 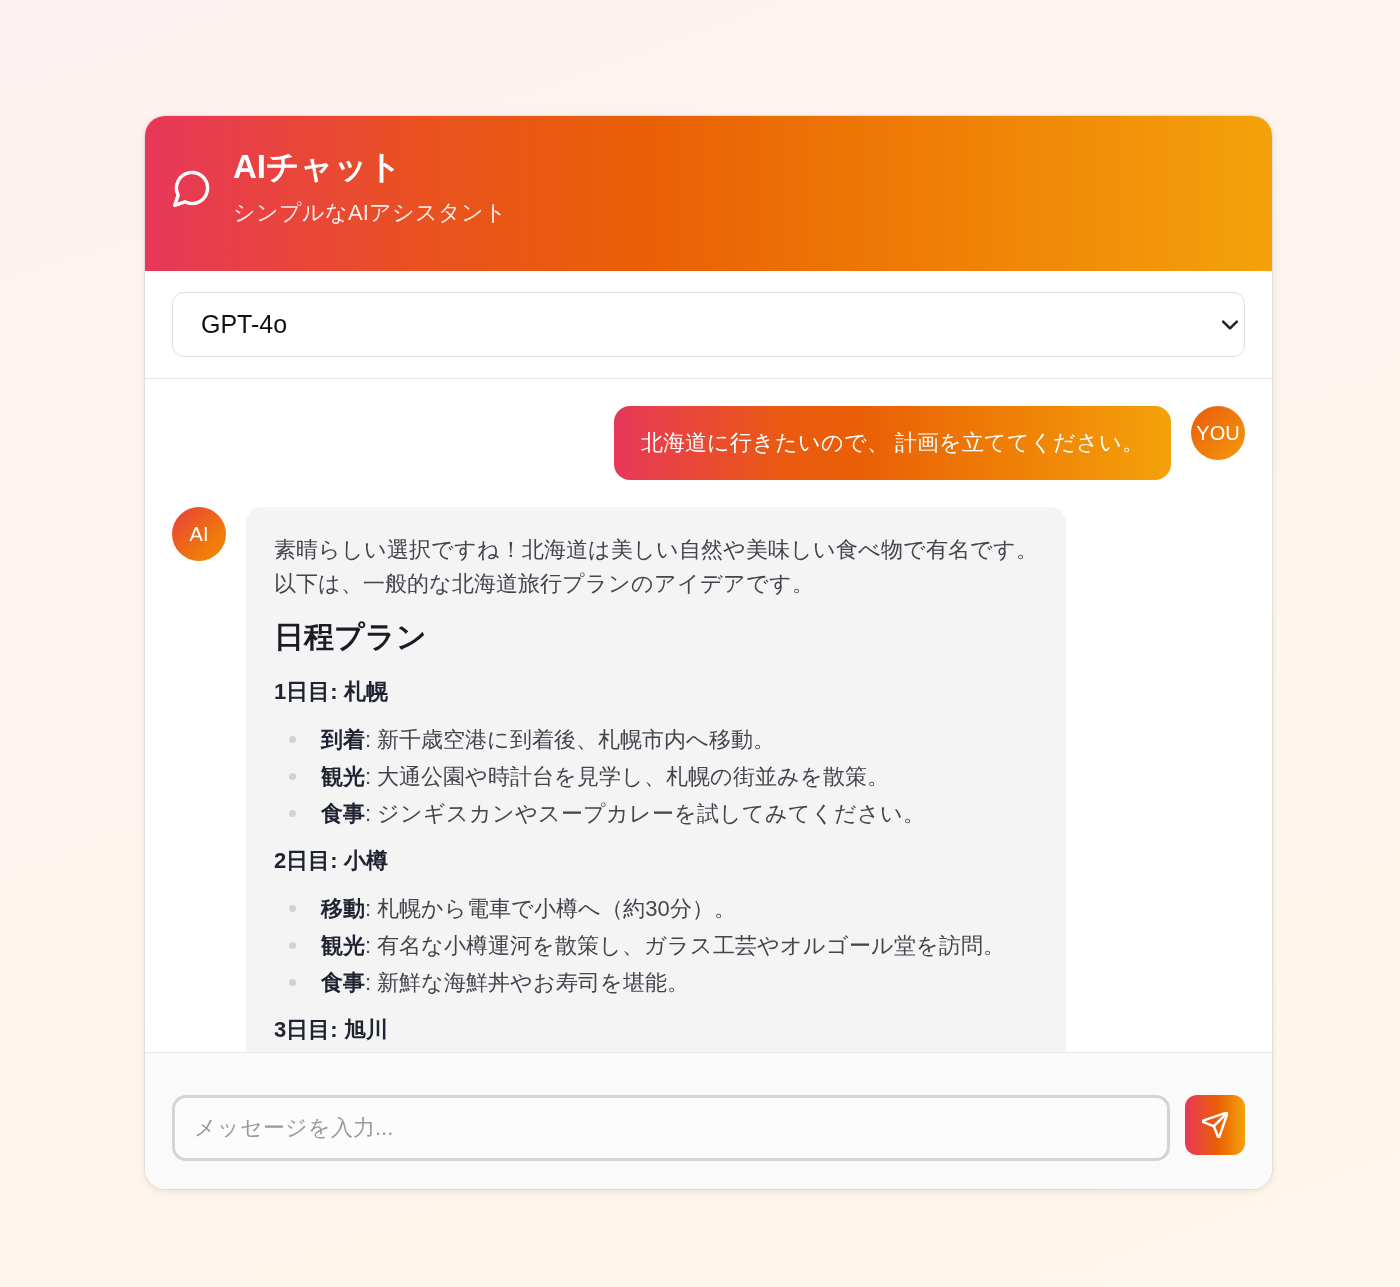 I want to click on day-heading: 2日目: 小樽, so click(x=331, y=861).